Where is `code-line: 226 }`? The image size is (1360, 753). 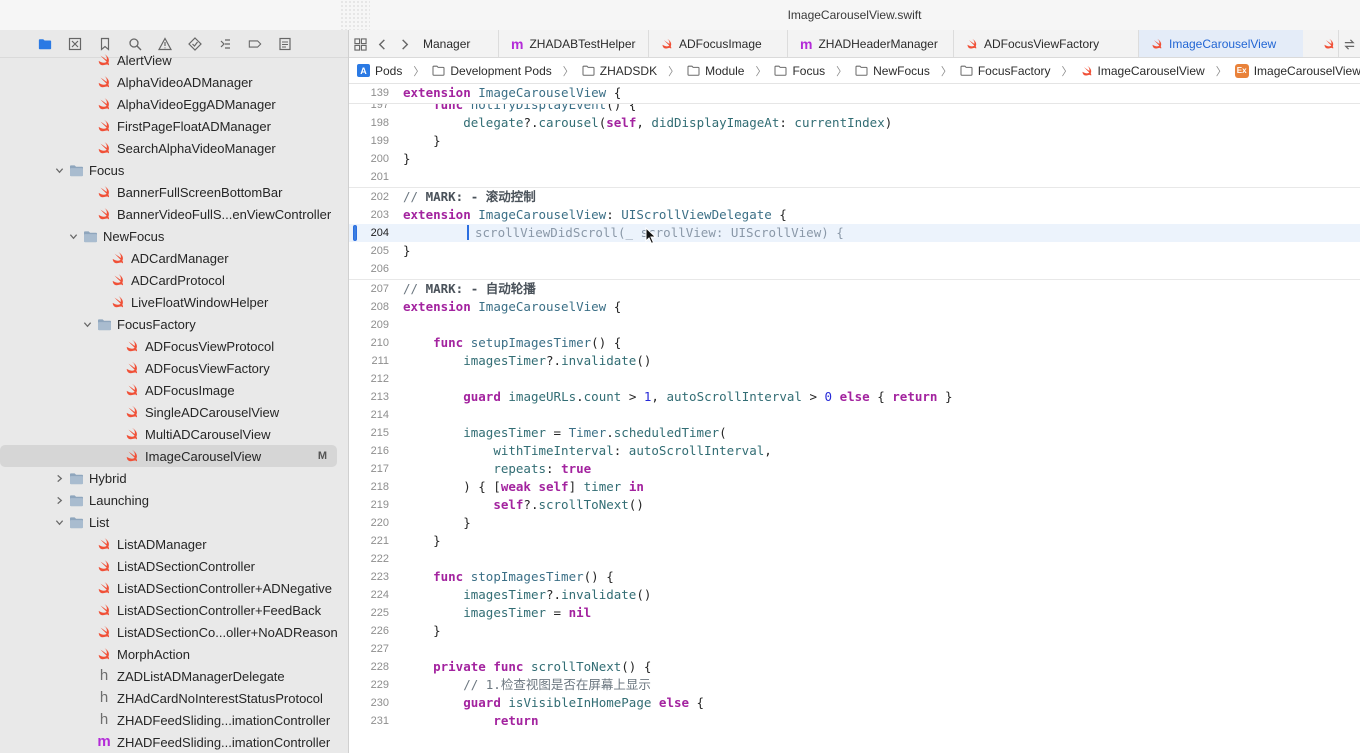 code-line: 226 } is located at coordinates (854, 631).